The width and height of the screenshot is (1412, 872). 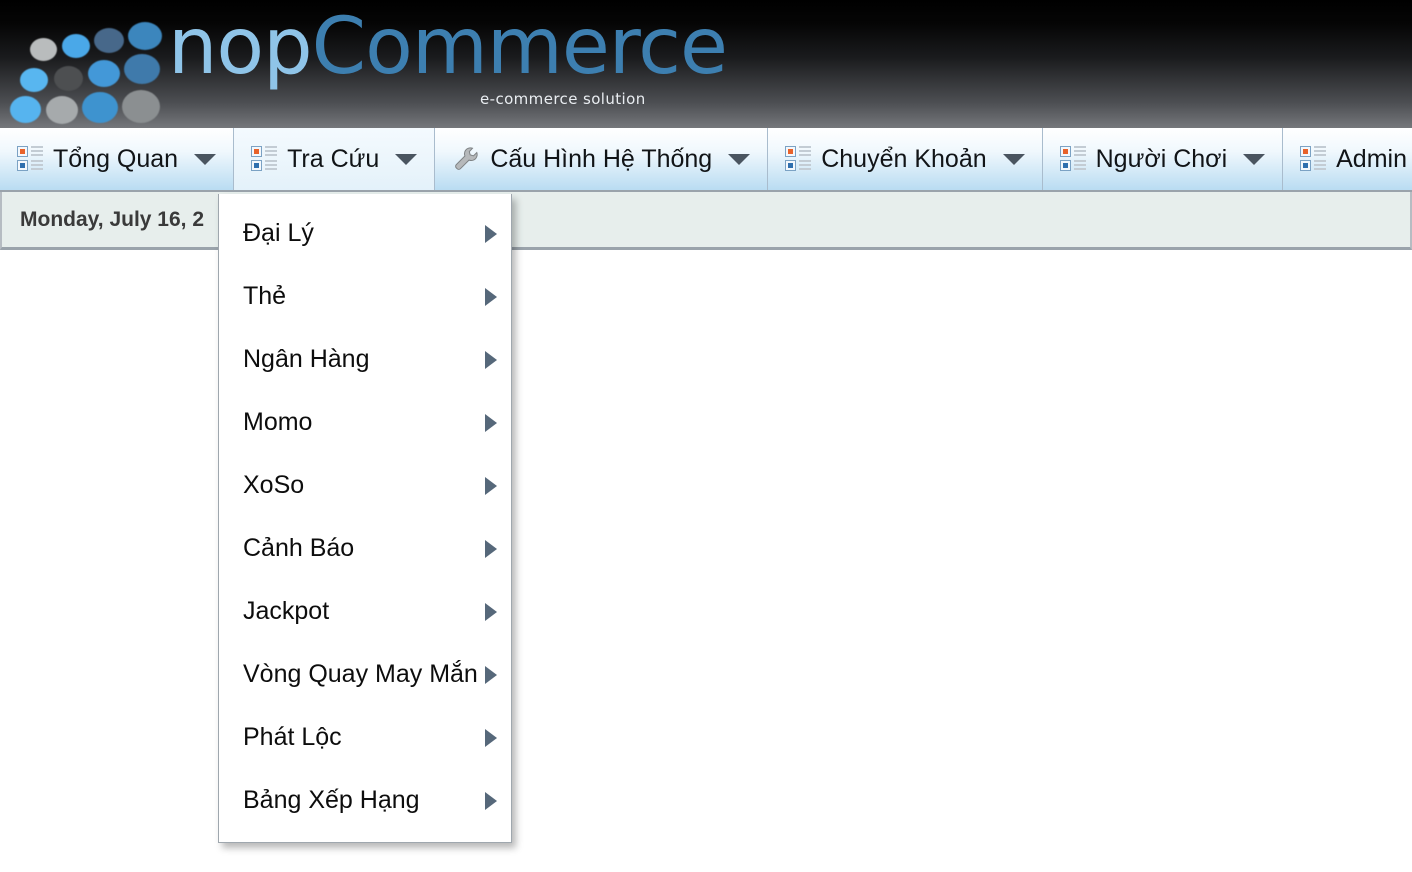 What do you see at coordinates (240, 47) in the screenshot?
I see `logo-text-nop: nop` at bounding box center [240, 47].